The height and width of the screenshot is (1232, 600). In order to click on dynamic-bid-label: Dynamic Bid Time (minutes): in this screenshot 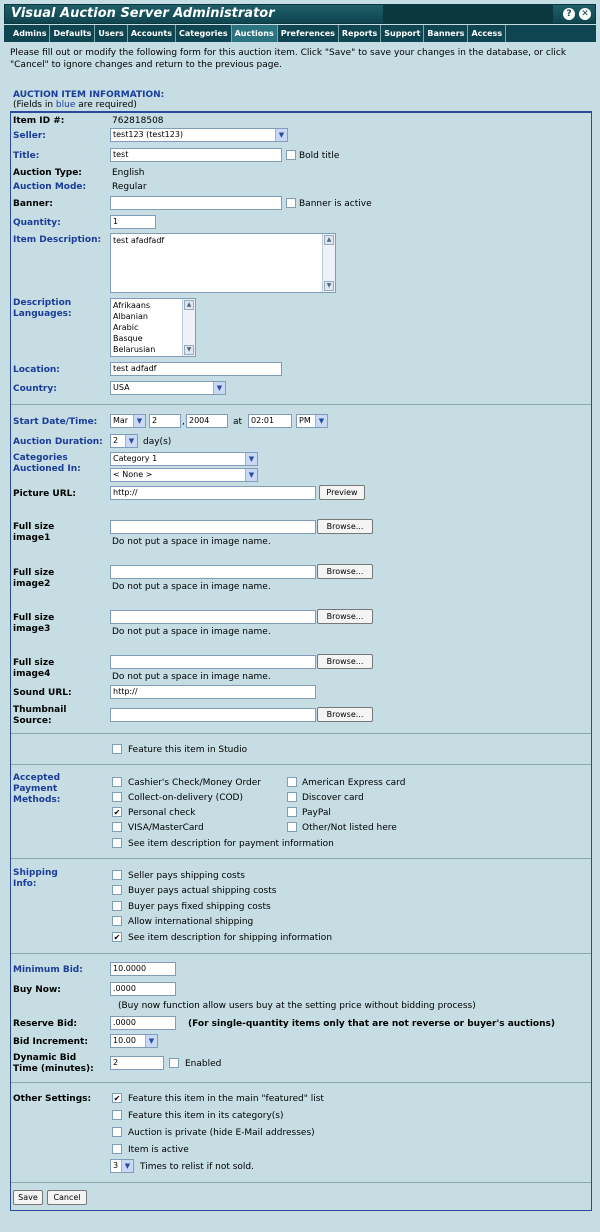, I will do `click(53, 1063)`.